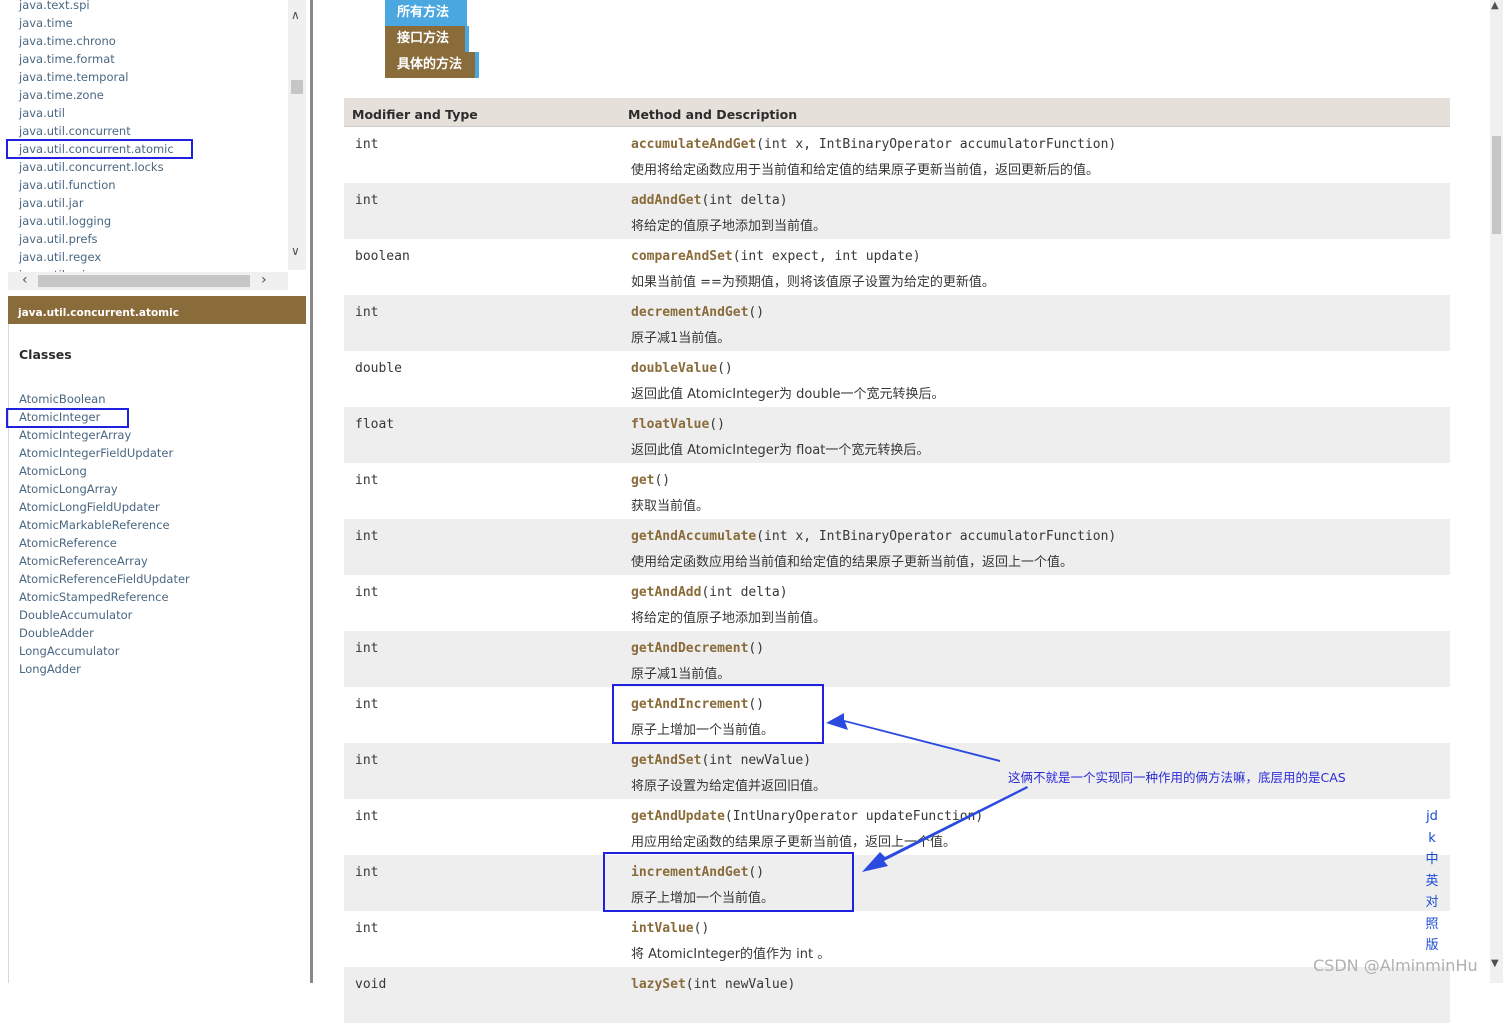 Image resolution: width=1503 pixels, height=1023 pixels. I want to click on scroll-down-arrow-icon: ▼, so click(1495, 963).